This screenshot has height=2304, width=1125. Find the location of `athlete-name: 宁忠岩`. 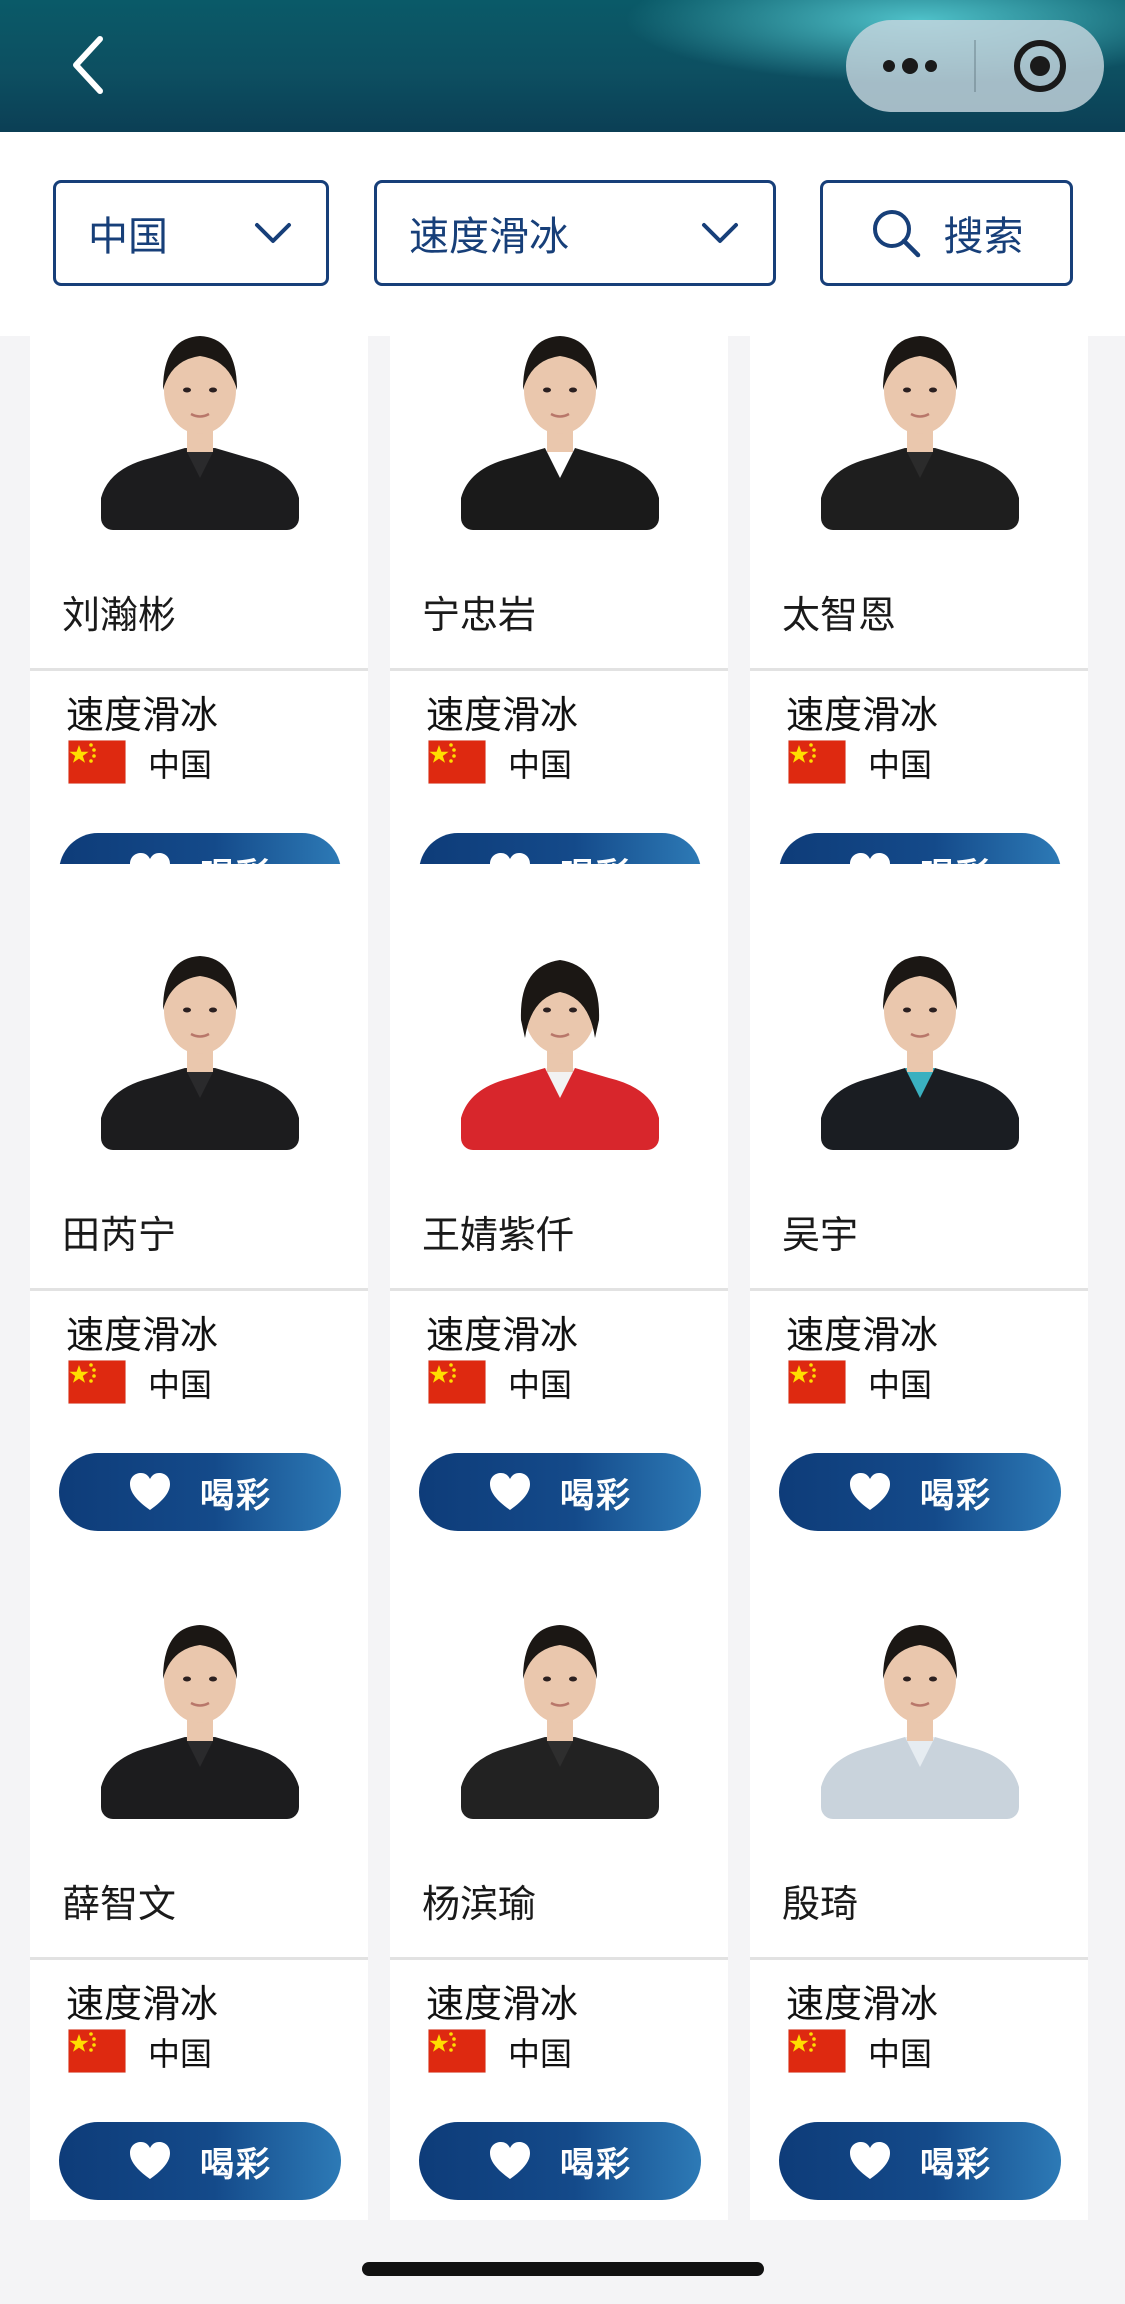

athlete-name: 宁忠岩 is located at coordinates (479, 615).